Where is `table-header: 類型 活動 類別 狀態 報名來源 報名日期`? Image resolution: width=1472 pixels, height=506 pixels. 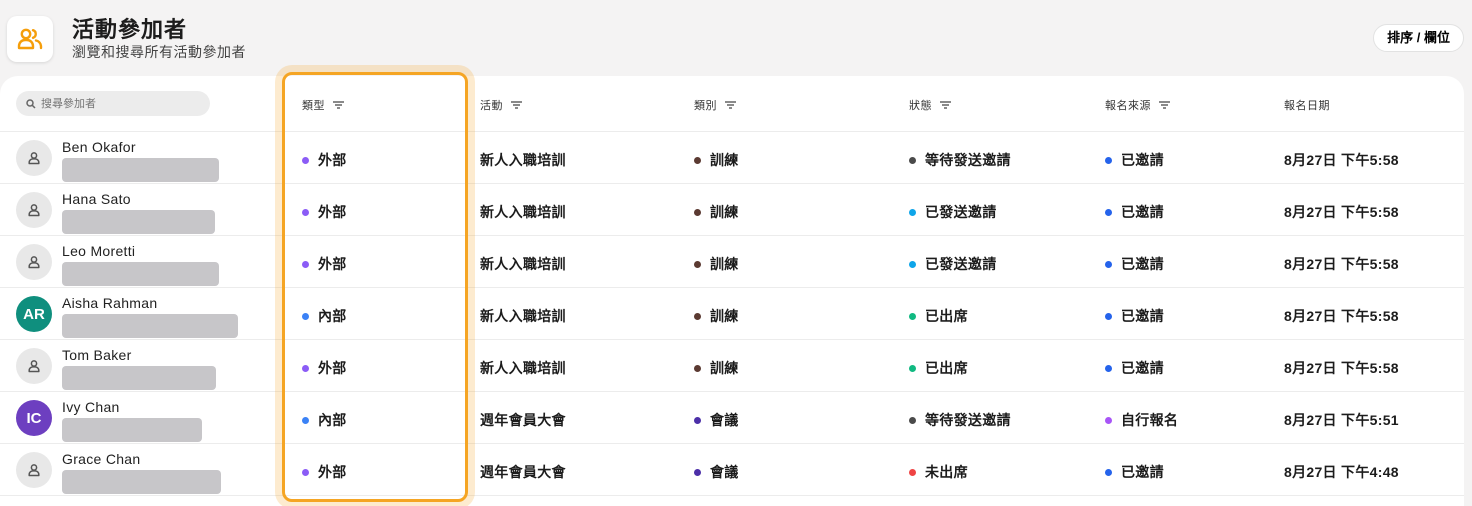
table-header: 類型 活動 類別 狀態 報名來源 報名日期 is located at coordinates (732, 104).